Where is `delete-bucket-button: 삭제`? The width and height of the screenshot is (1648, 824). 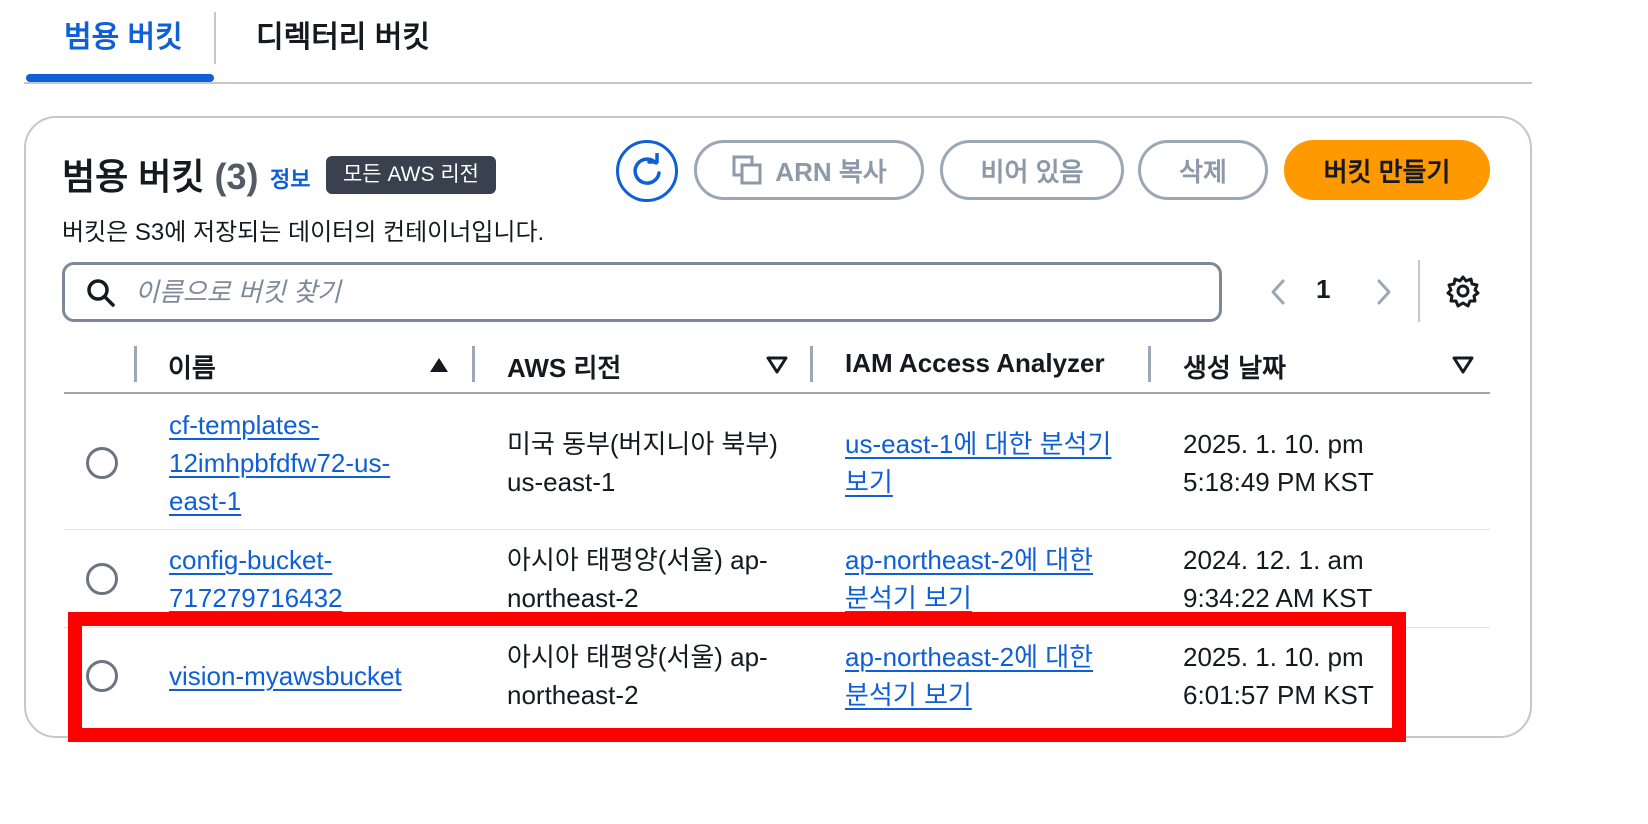
delete-bucket-button: 삭제 is located at coordinates (1203, 170).